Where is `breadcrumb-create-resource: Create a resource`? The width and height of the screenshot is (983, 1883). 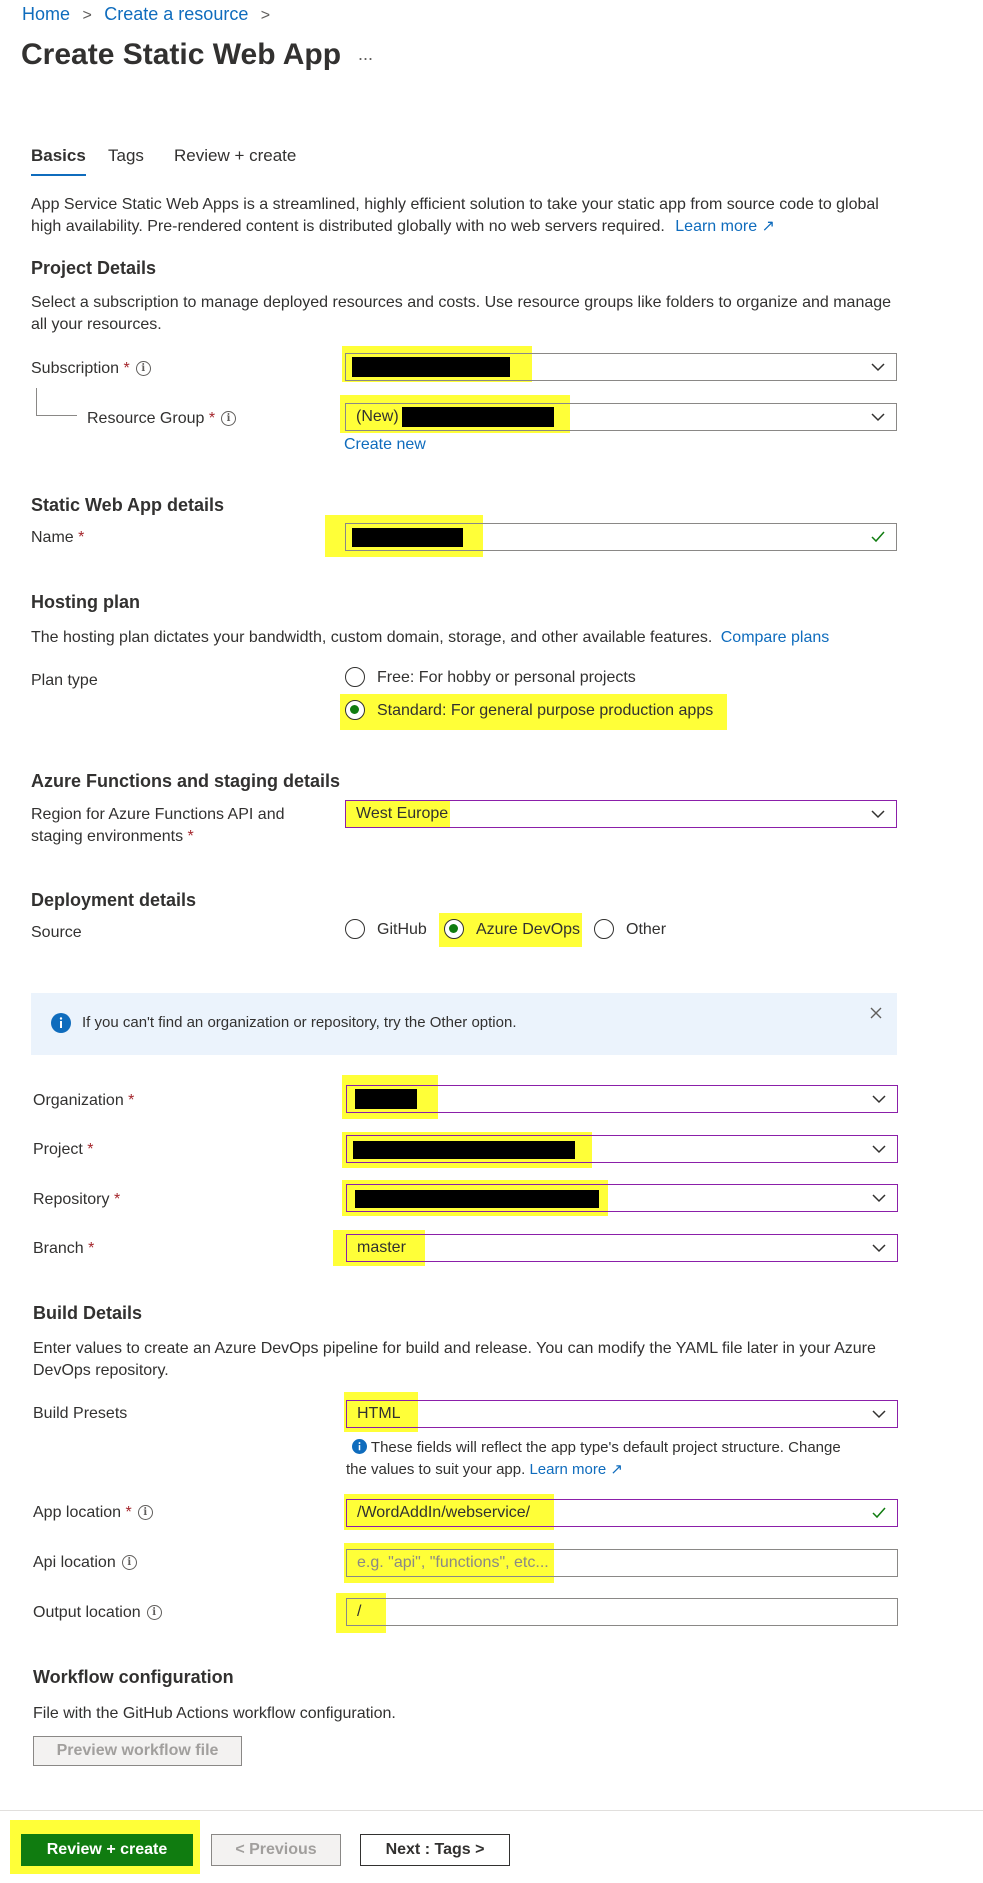
breadcrumb-create-resource: Create a resource is located at coordinates (176, 14).